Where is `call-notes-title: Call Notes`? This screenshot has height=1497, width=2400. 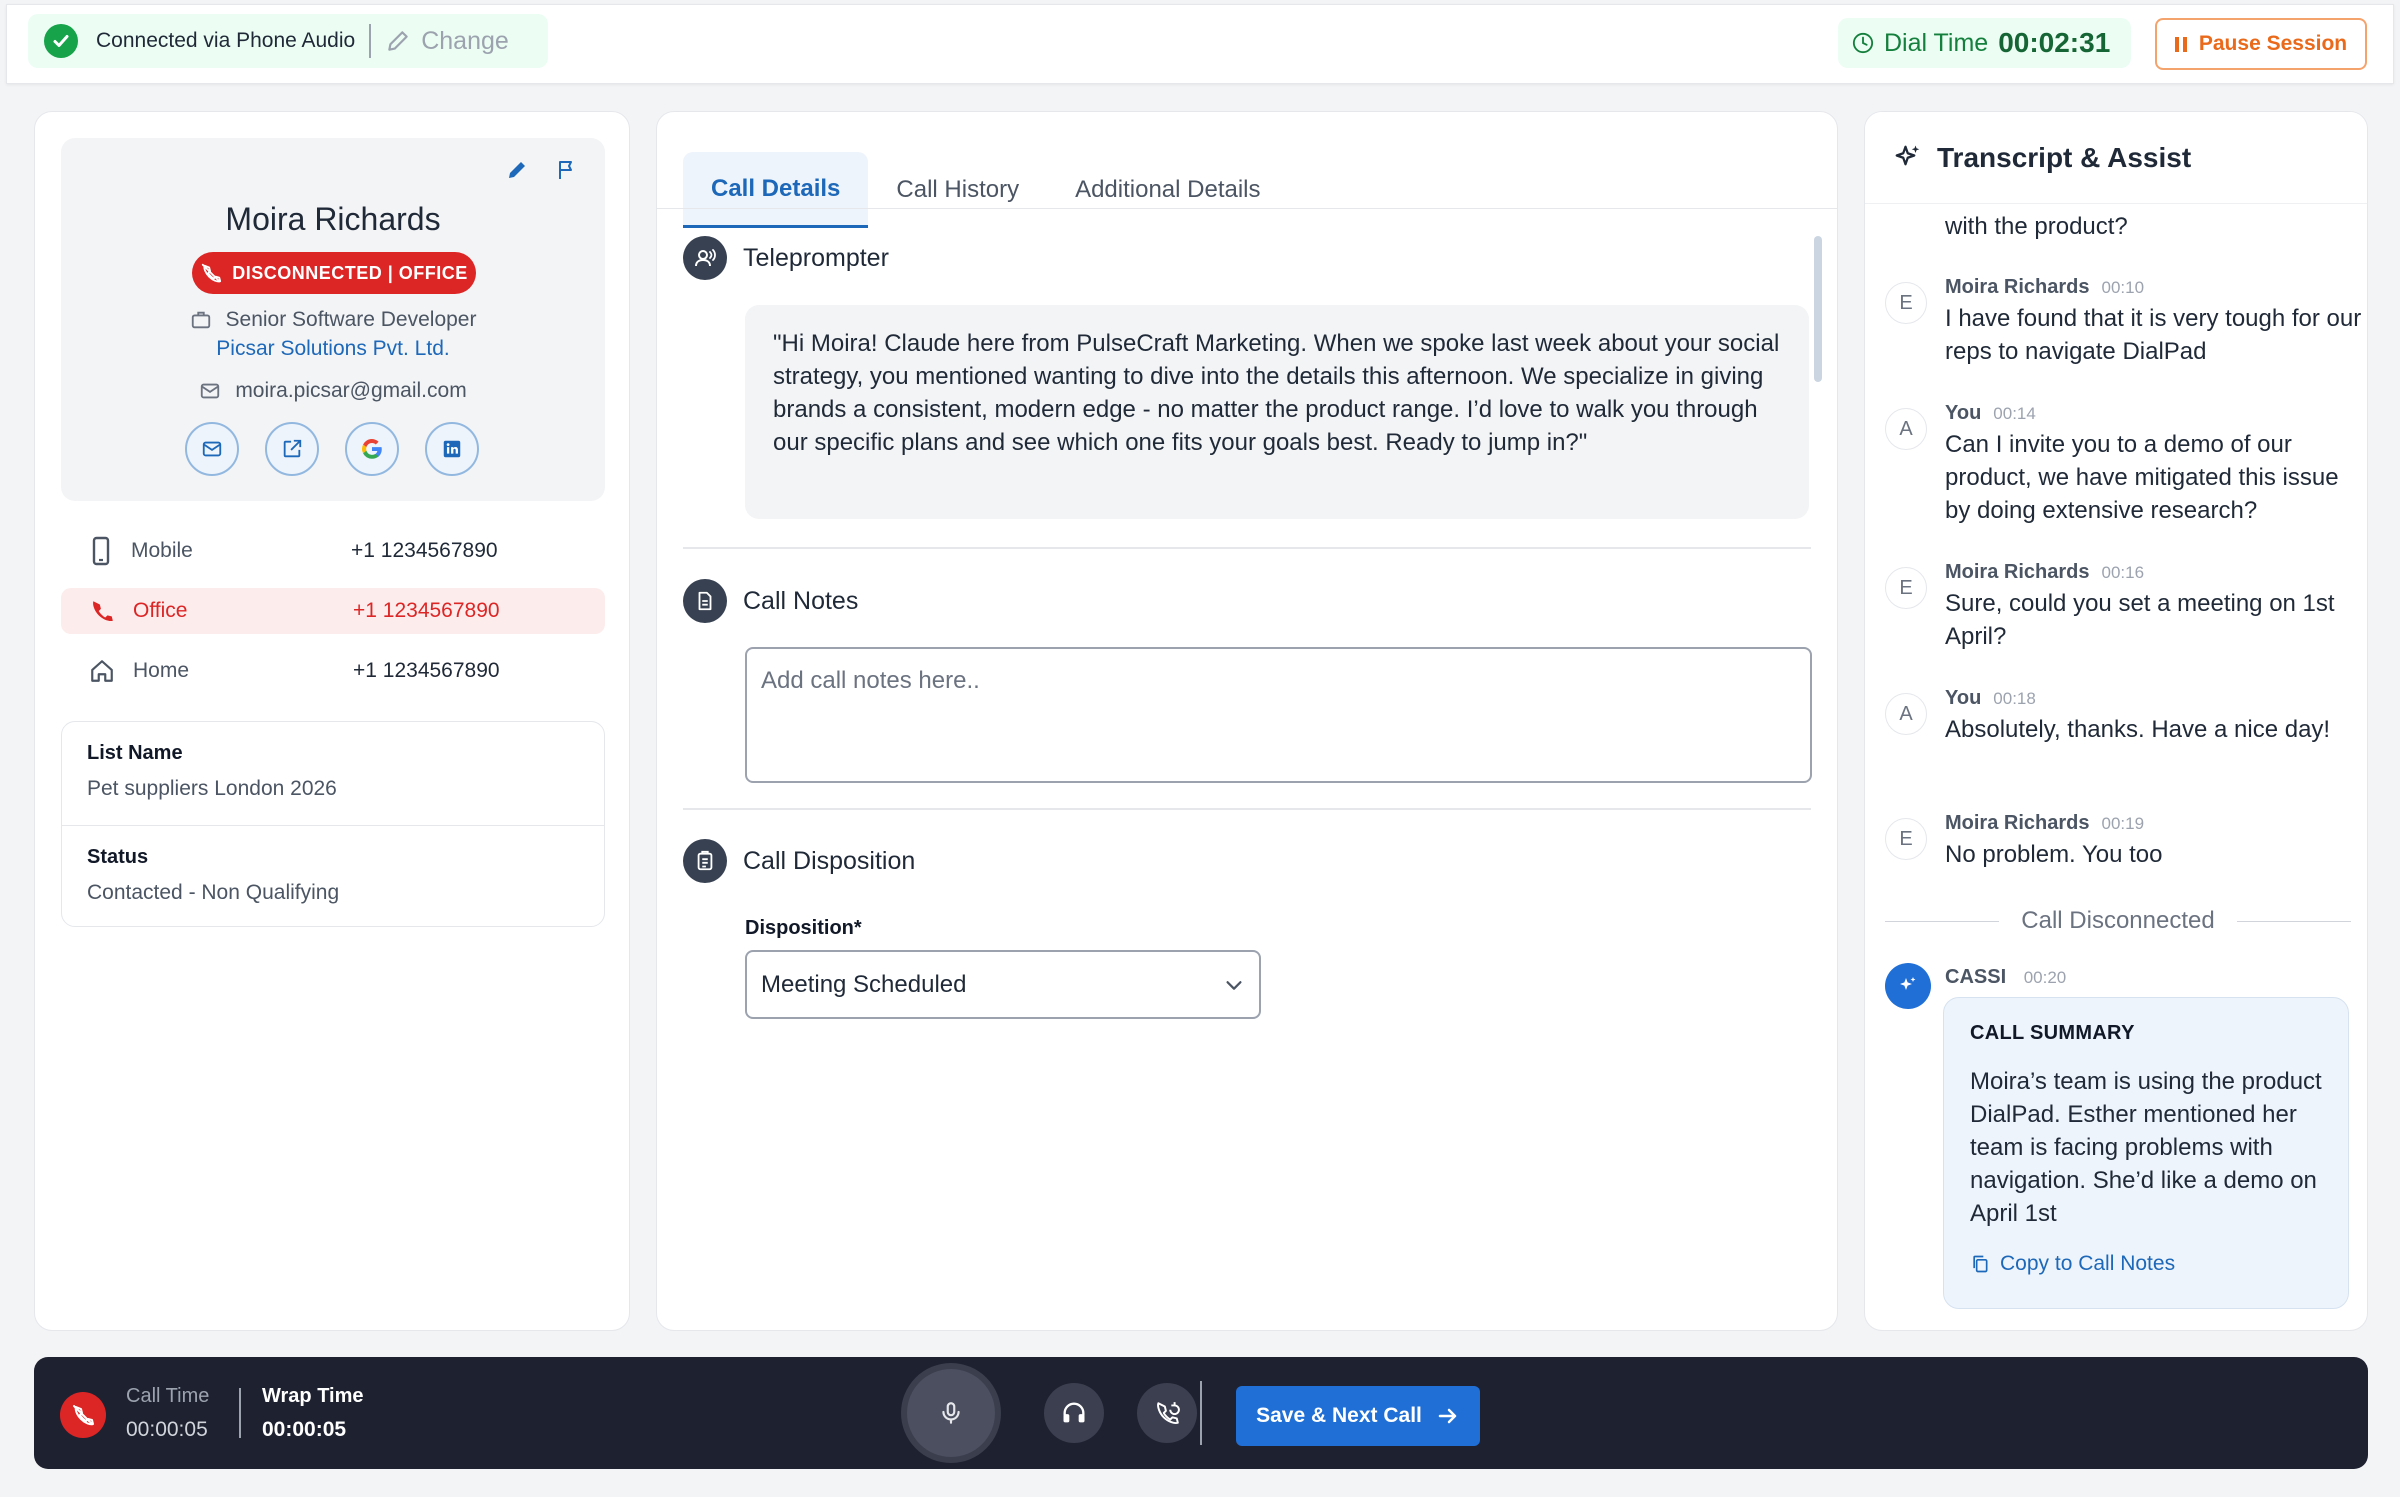 call-notes-title: Call Notes is located at coordinates (801, 600).